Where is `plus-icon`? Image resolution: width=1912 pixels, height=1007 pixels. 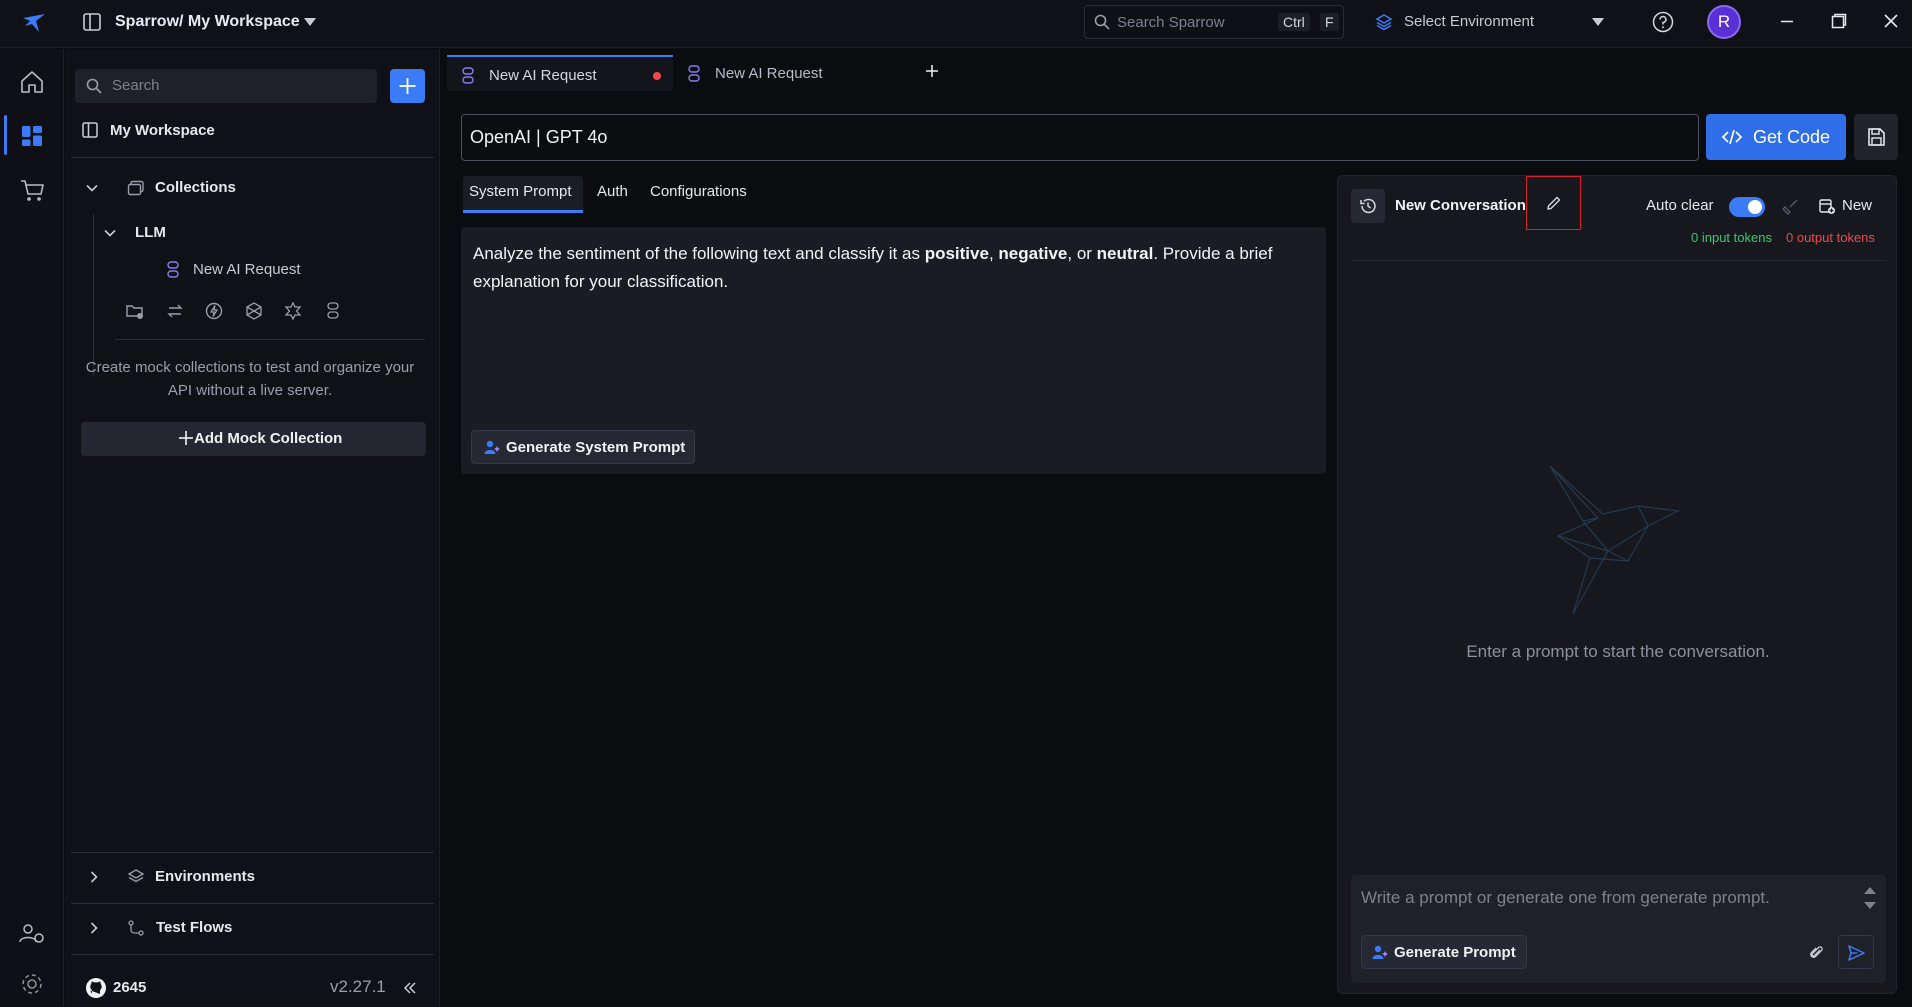
plus-icon is located at coordinates (186, 438).